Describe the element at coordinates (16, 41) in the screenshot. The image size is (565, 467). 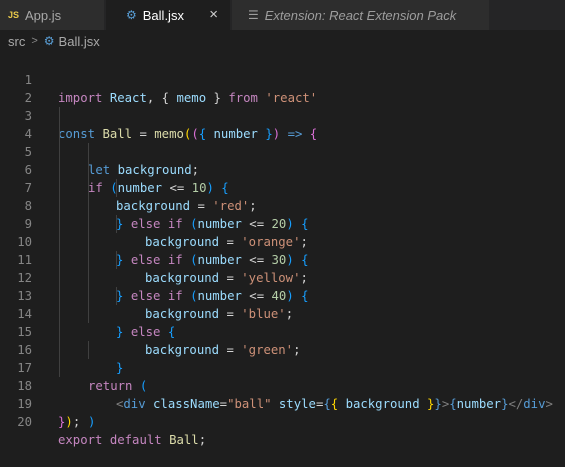
I see `breadcrumb-folder: src` at that location.